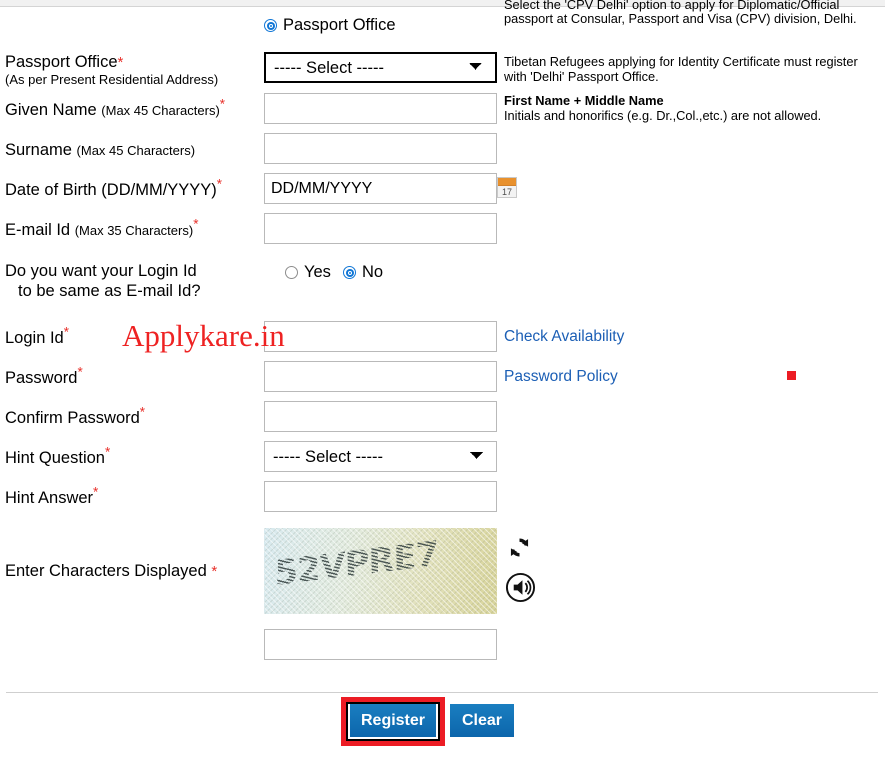 The width and height of the screenshot is (885, 757). What do you see at coordinates (482, 720) in the screenshot?
I see `clear-button: Clear` at bounding box center [482, 720].